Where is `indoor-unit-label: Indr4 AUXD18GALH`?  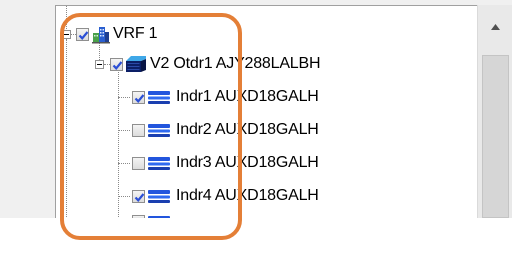
indoor-unit-label: Indr4 AUXD18GALH is located at coordinates (247, 196).